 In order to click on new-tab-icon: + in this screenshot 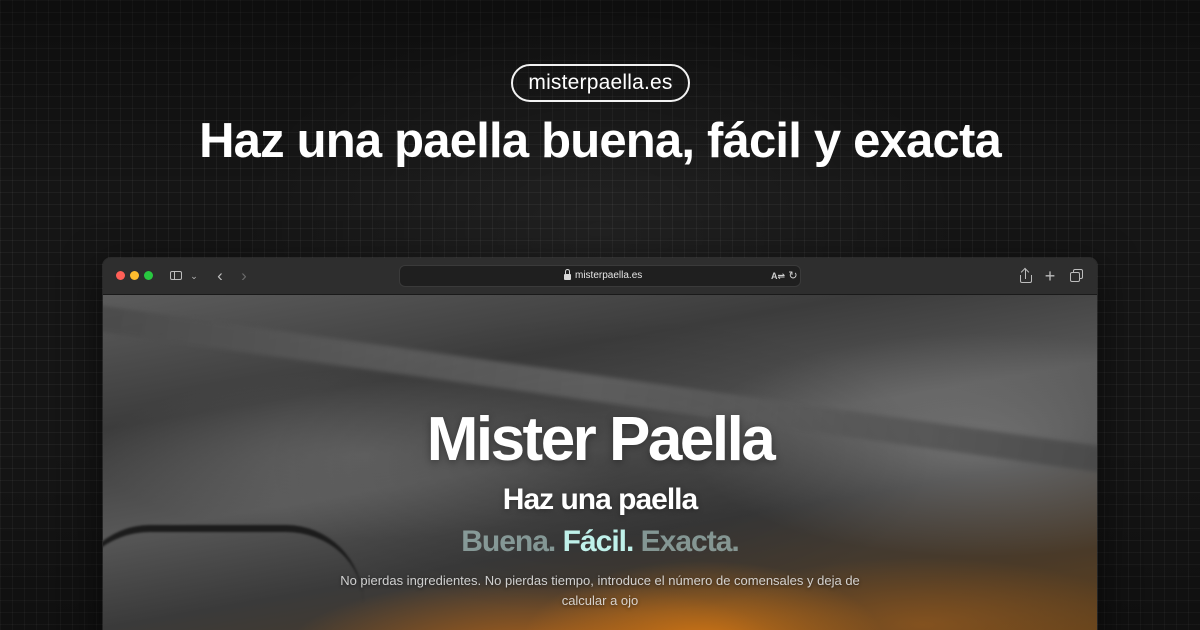, I will do `click(1050, 276)`.